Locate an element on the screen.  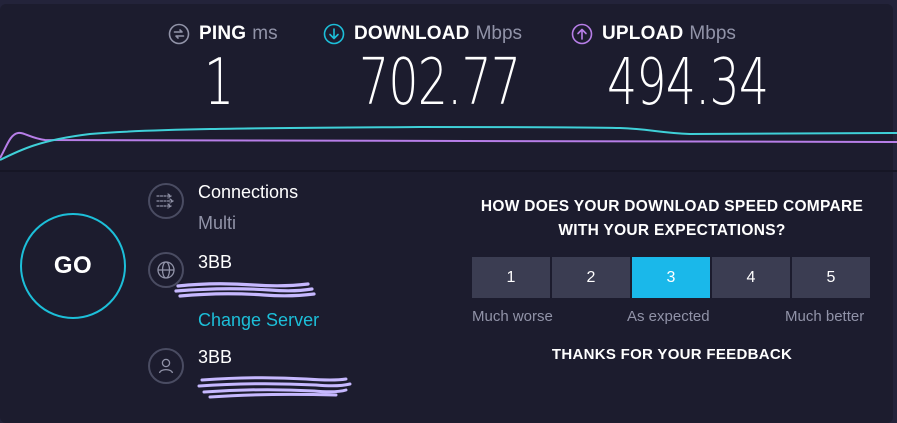
upload-speed-line is located at coordinates (448, 145).